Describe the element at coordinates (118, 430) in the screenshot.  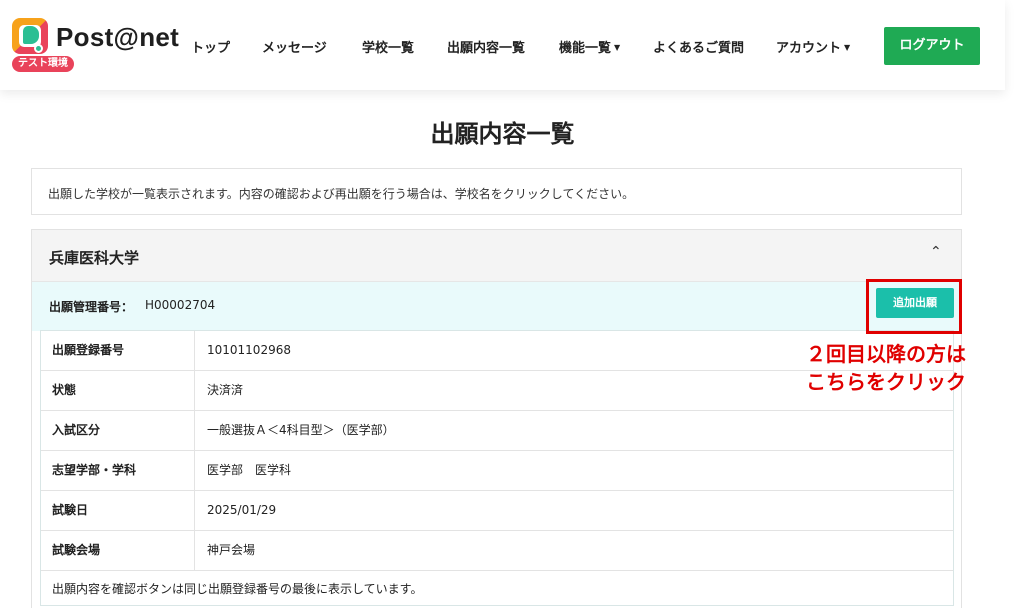
I see `row-label: 入試区分` at that location.